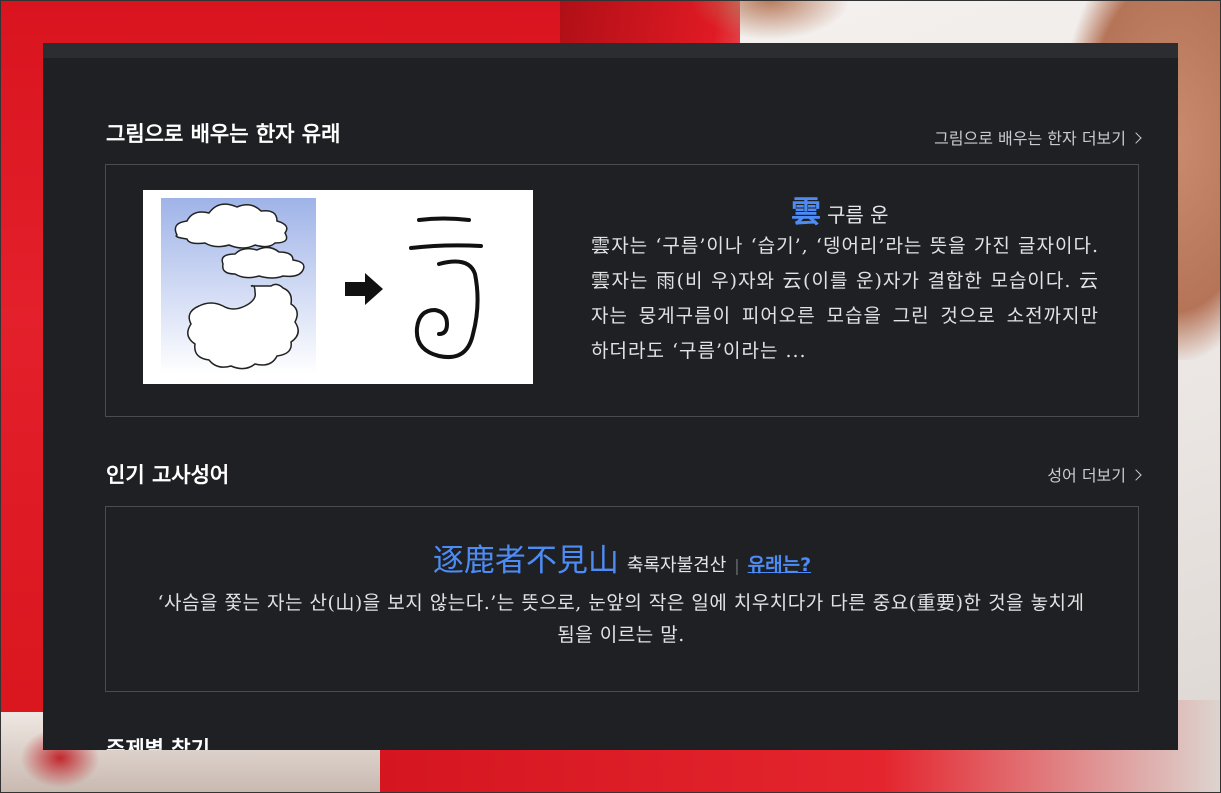 The height and width of the screenshot is (793, 1221). What do you see at coordinates (941, 209) in the screenshot?
I see `hanja-heading: 雲 구름 운` at bounding box center [941, 209].